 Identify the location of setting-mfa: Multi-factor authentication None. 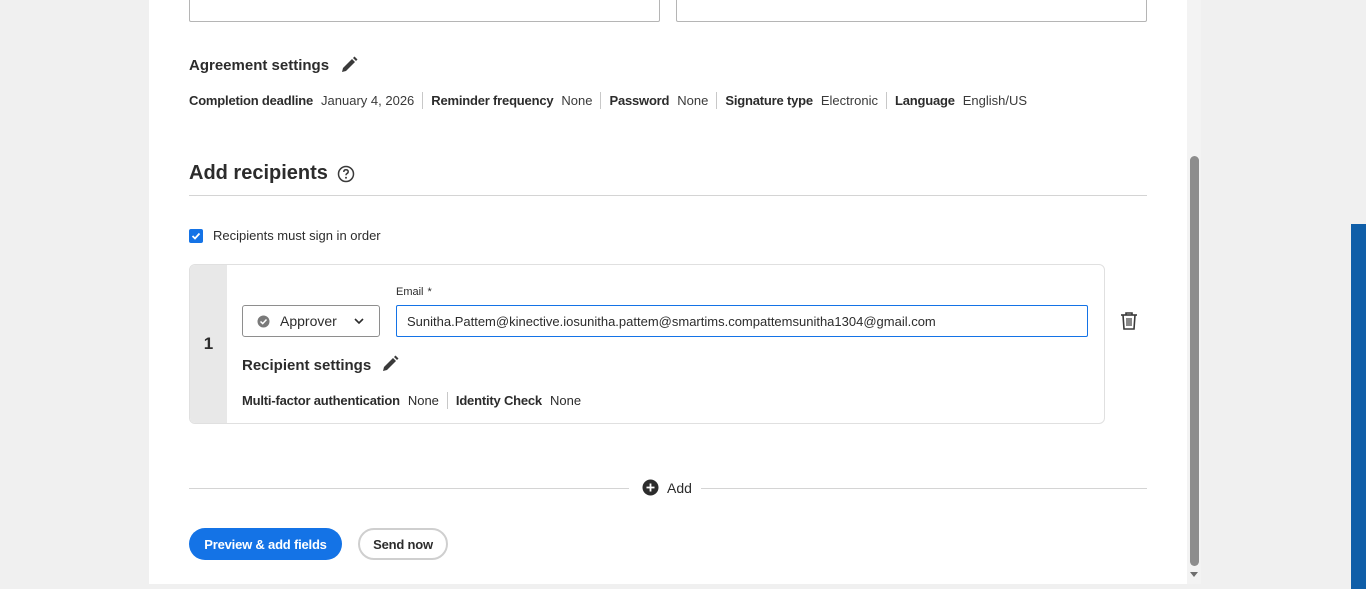
(340, 400).